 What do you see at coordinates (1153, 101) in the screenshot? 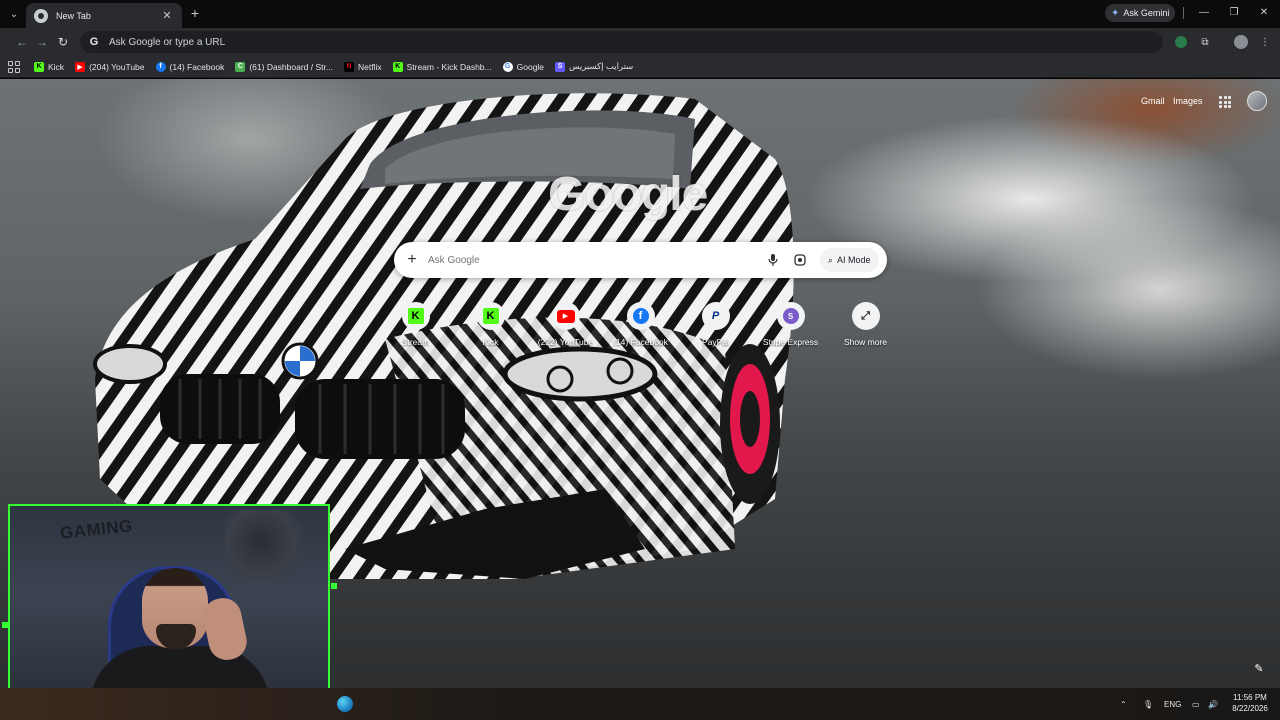
I see `gmail-link: Gmail` at bounding box center [1153, 101].